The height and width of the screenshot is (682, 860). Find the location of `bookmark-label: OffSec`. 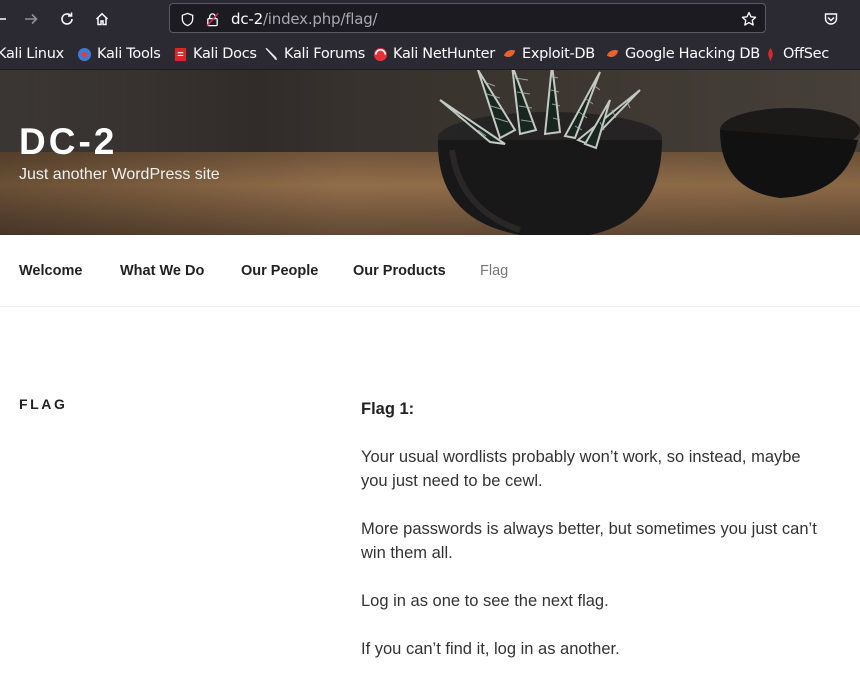

bookmark-label: OffSec is located at coordinates (806, 54).